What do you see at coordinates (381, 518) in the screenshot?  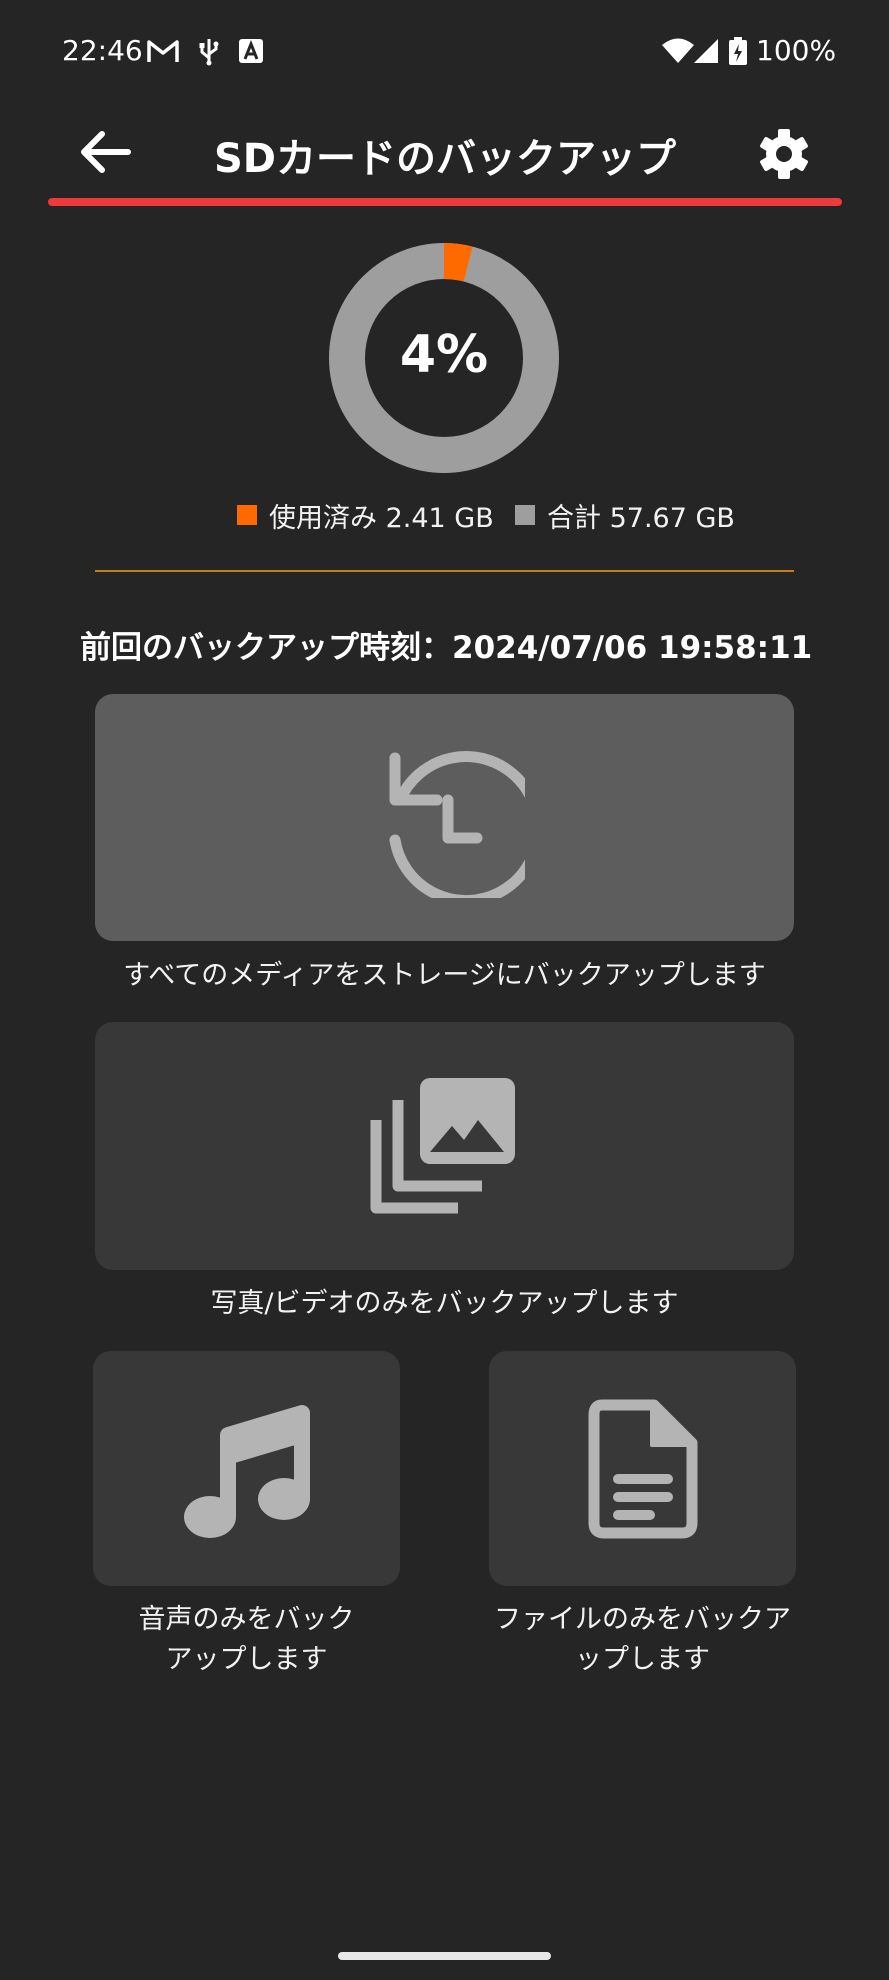 I see `legend-used-text: 使用済み 2.41 GB` at bounding box center [381, 518].